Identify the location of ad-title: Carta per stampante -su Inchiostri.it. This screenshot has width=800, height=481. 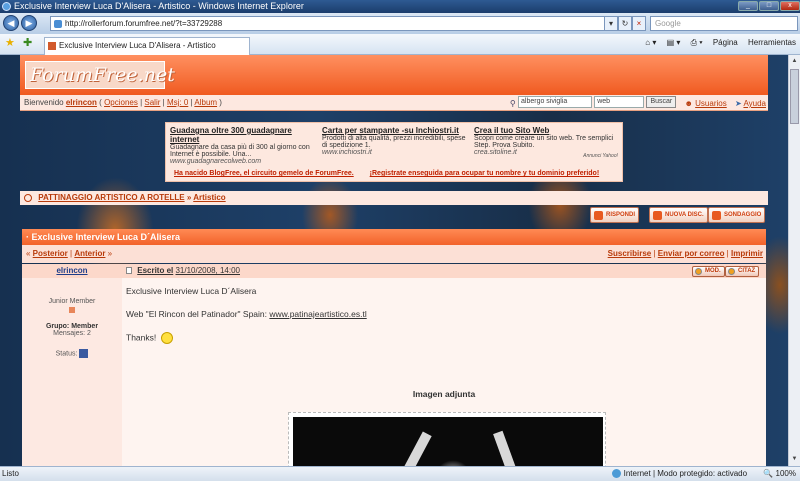
(396, 130).